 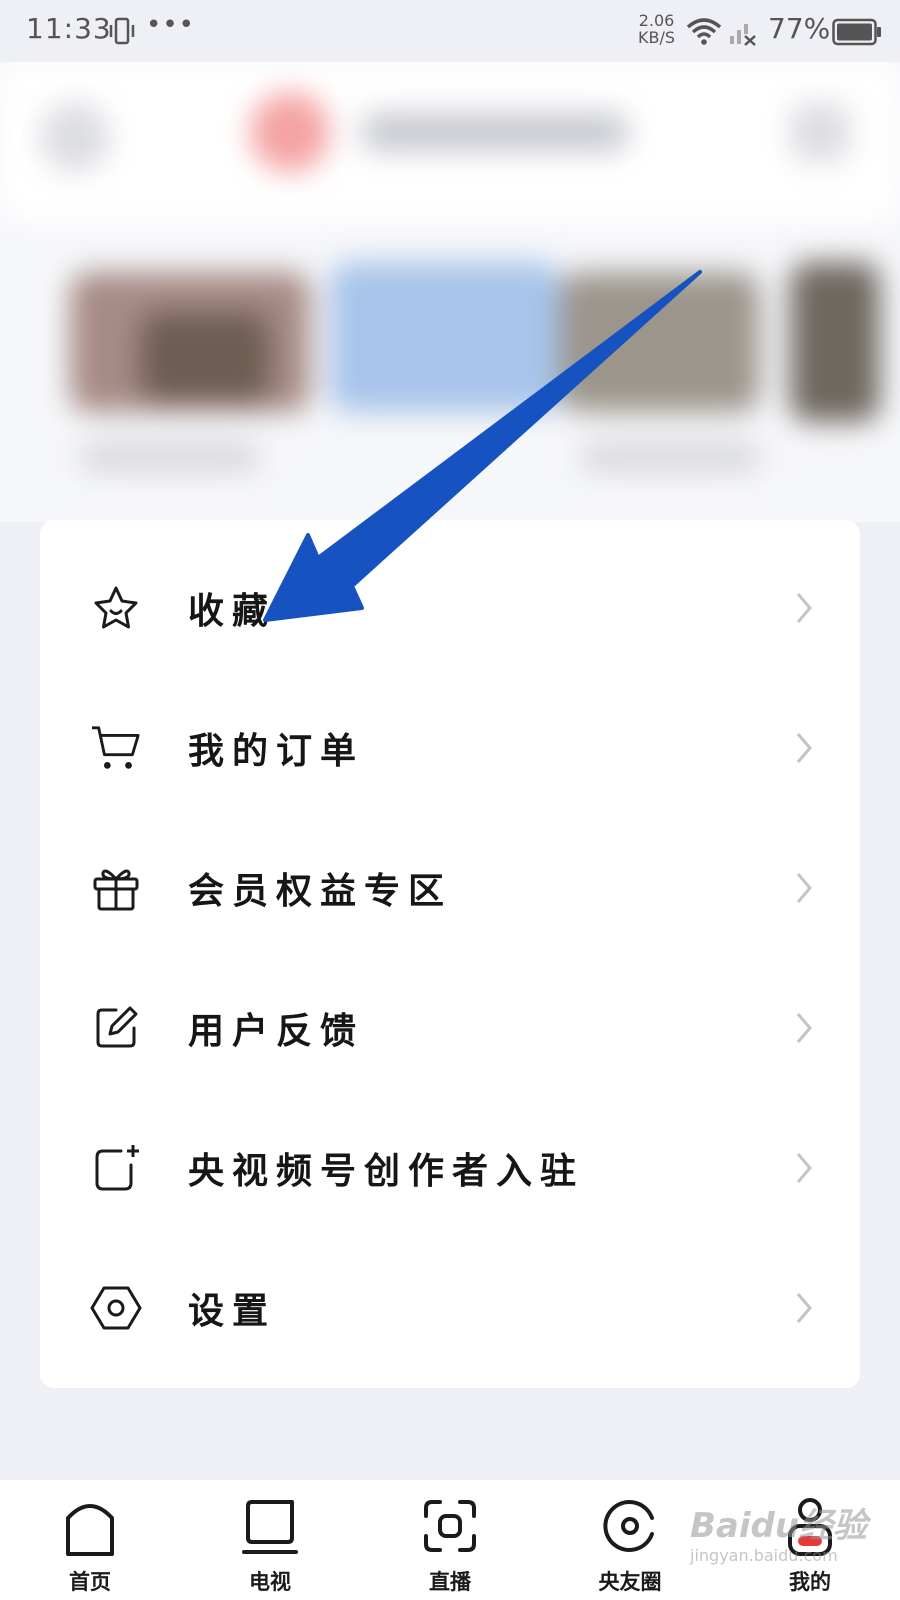 I want to click on watermark-logo: Baidu经验, so click(x=779, y=1526).